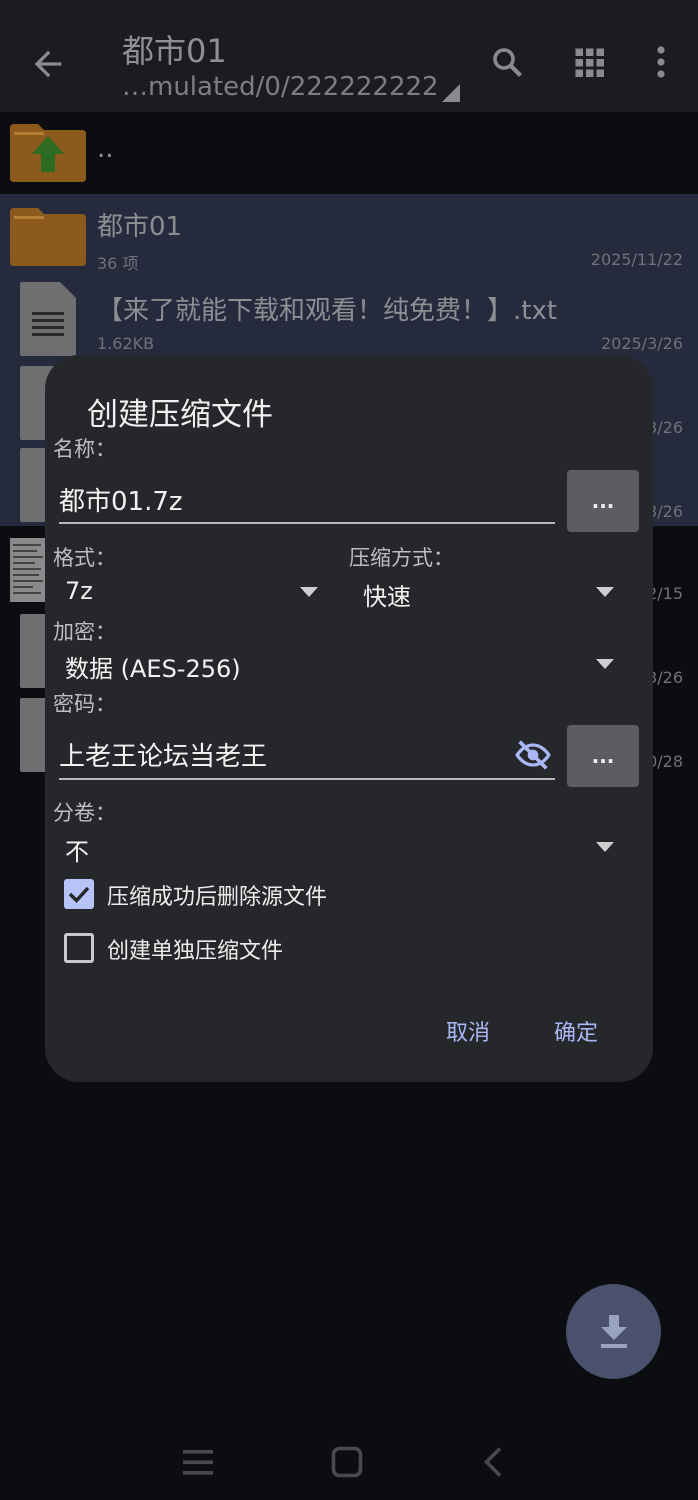 The height and width of the screenshot is (1500, 698). I want to click on item-date: 2025/3/26, so click(641, 343).